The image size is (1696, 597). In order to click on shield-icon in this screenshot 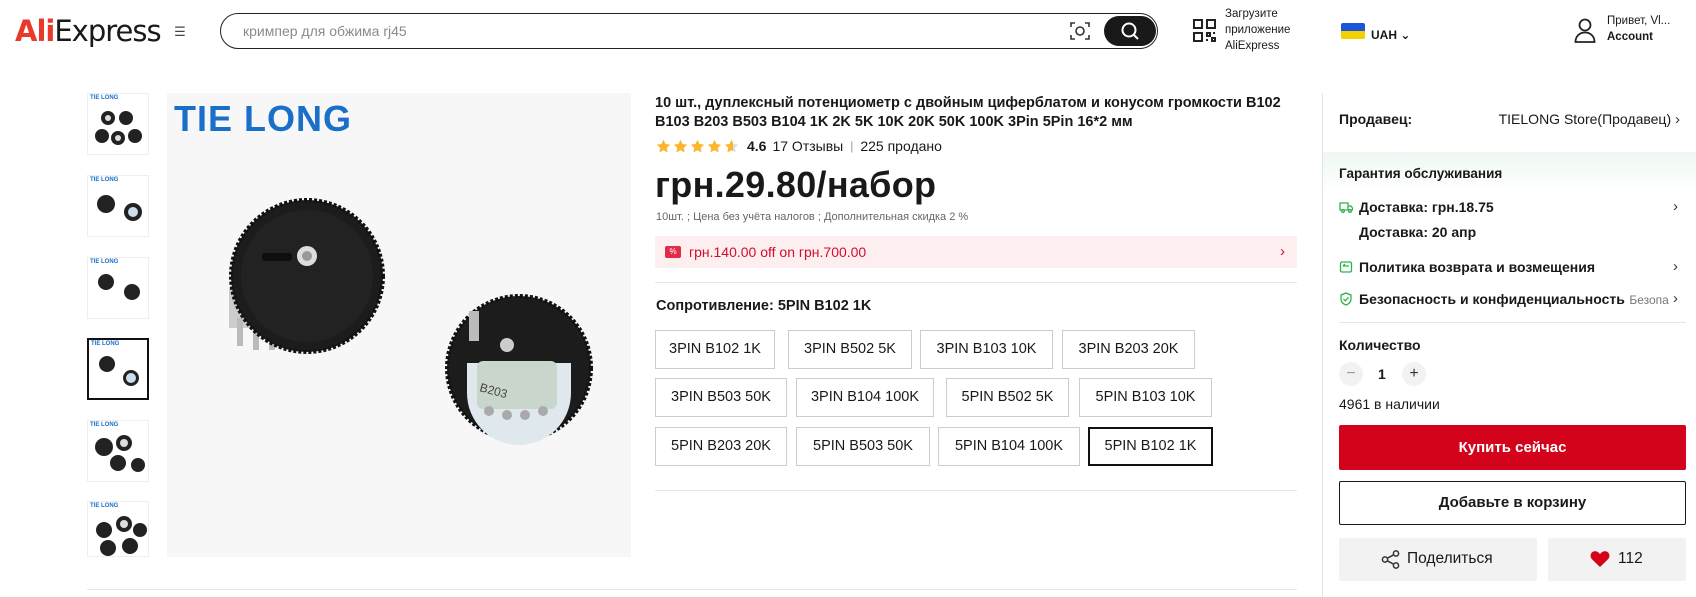, I will do `click(1346, 299)`.